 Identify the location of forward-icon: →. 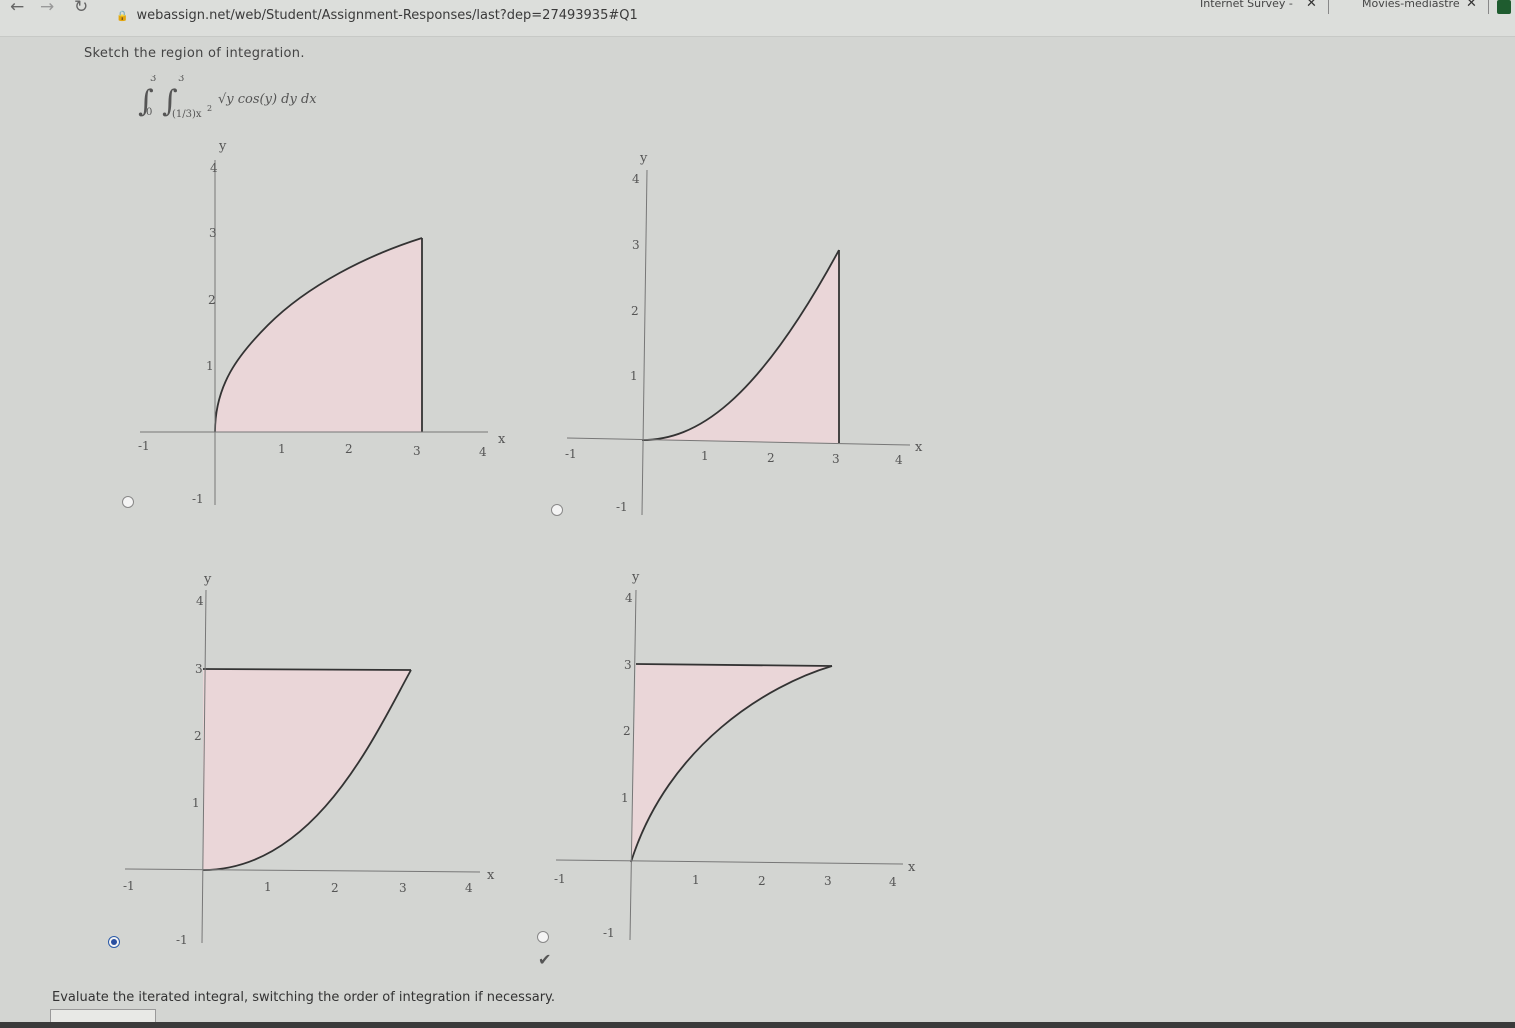
(47, 8).